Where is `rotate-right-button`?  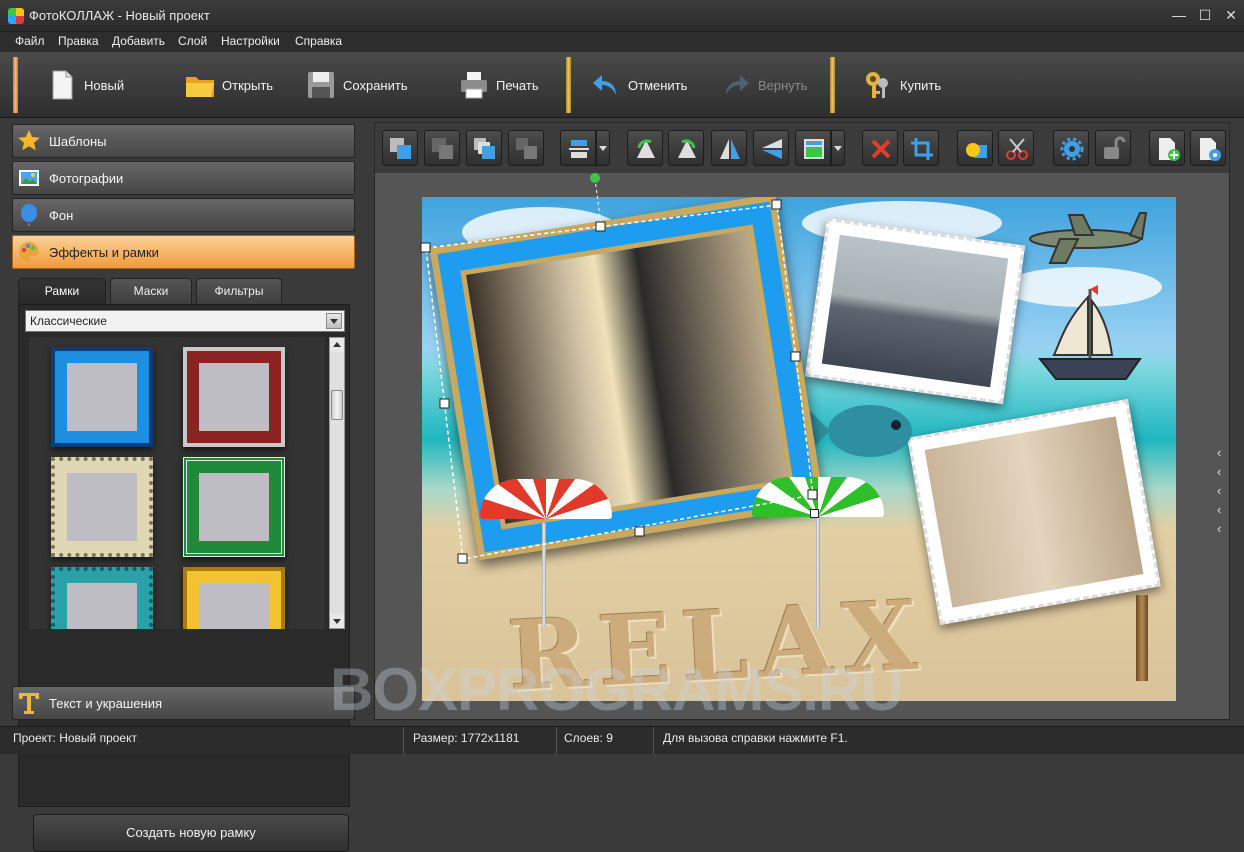
rotate-right-button is located at coordinates (686, 148).